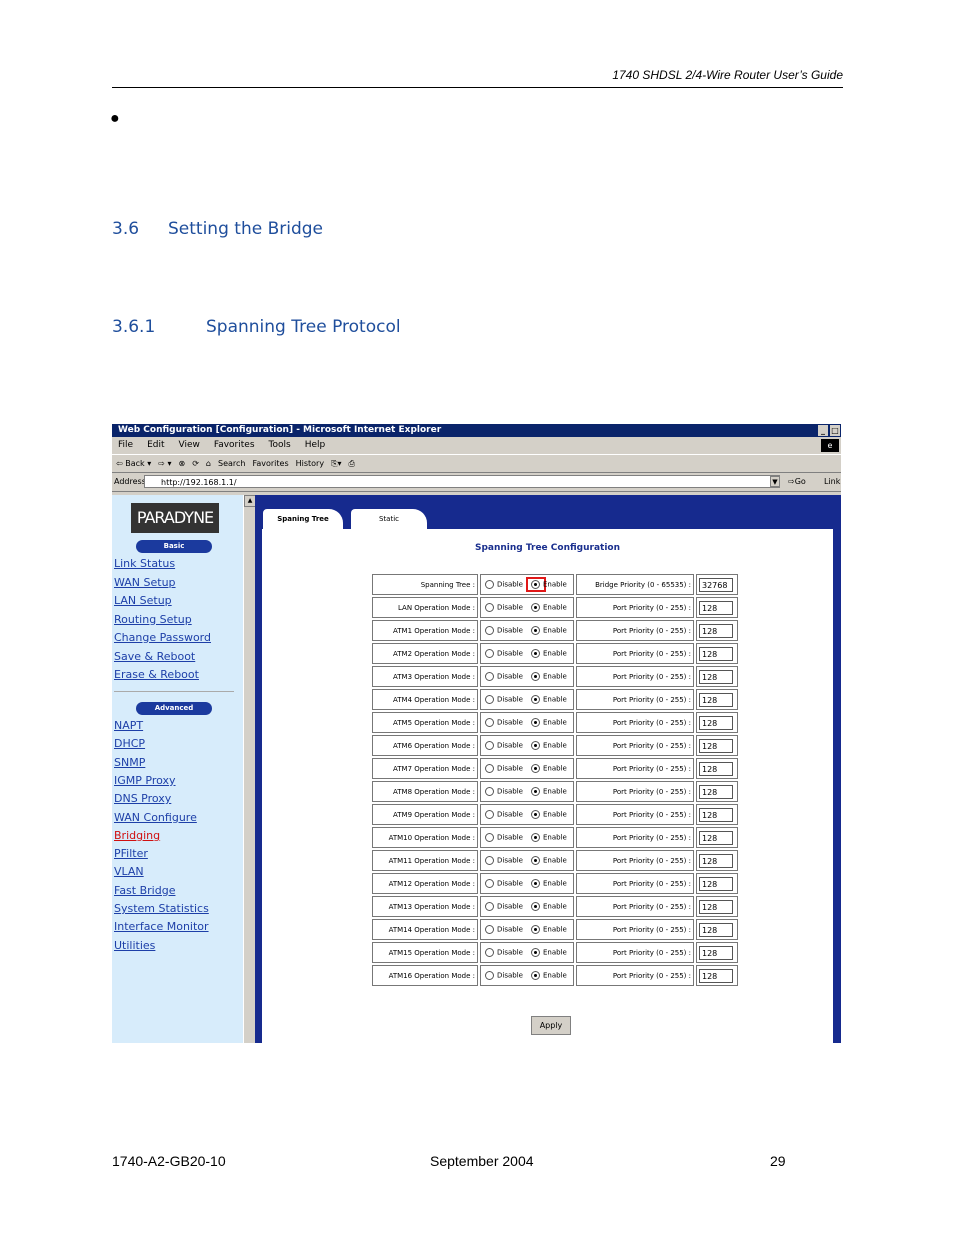 The width and height of the screenshot is (954, 1235). Describe the element at coordinates (231, 463) in the screenshot. I see `toolbar-button: Search` at that location.